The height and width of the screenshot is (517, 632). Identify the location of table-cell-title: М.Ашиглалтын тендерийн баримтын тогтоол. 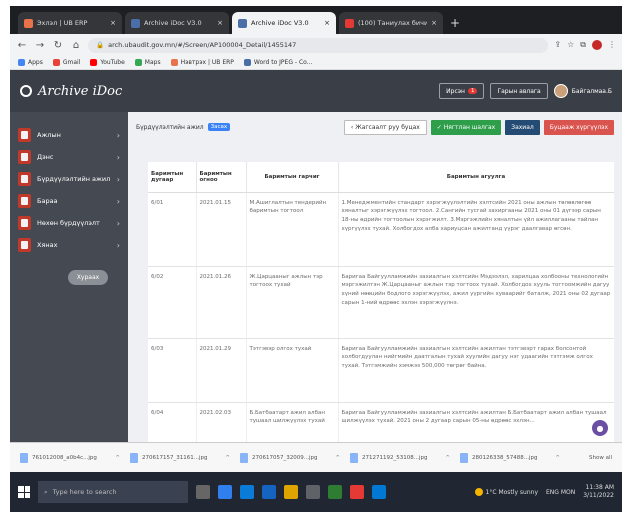
(292, 229).